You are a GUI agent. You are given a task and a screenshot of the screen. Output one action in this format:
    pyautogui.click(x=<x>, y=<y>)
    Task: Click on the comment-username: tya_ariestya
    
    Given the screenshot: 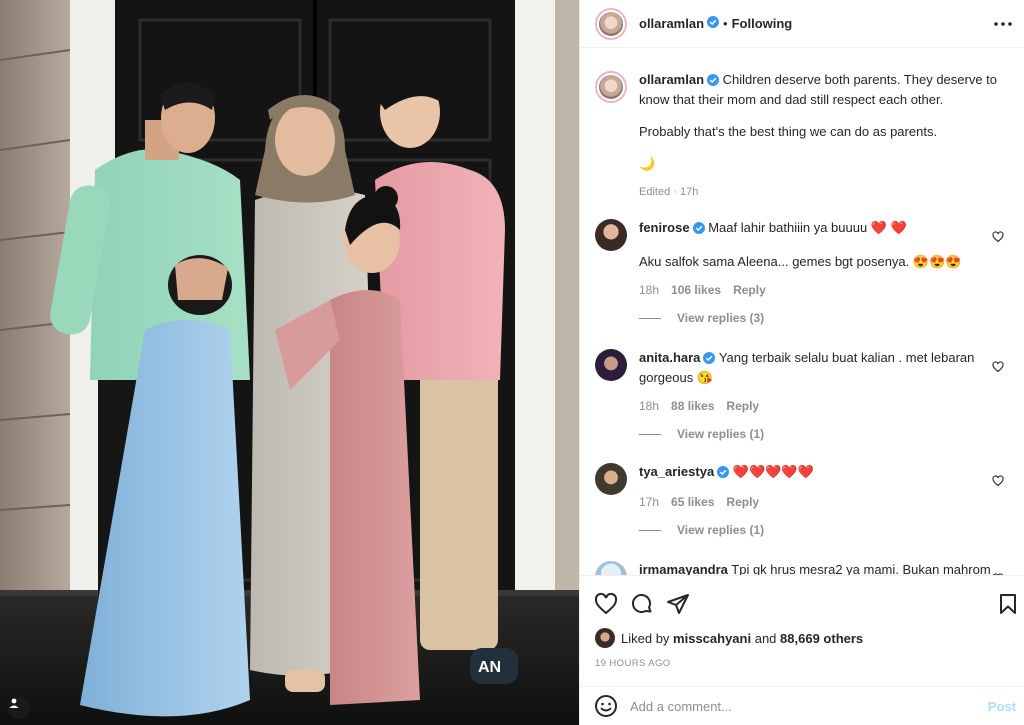 What is the action you would take?
    pyautogui.click(x=676, y=471)
    